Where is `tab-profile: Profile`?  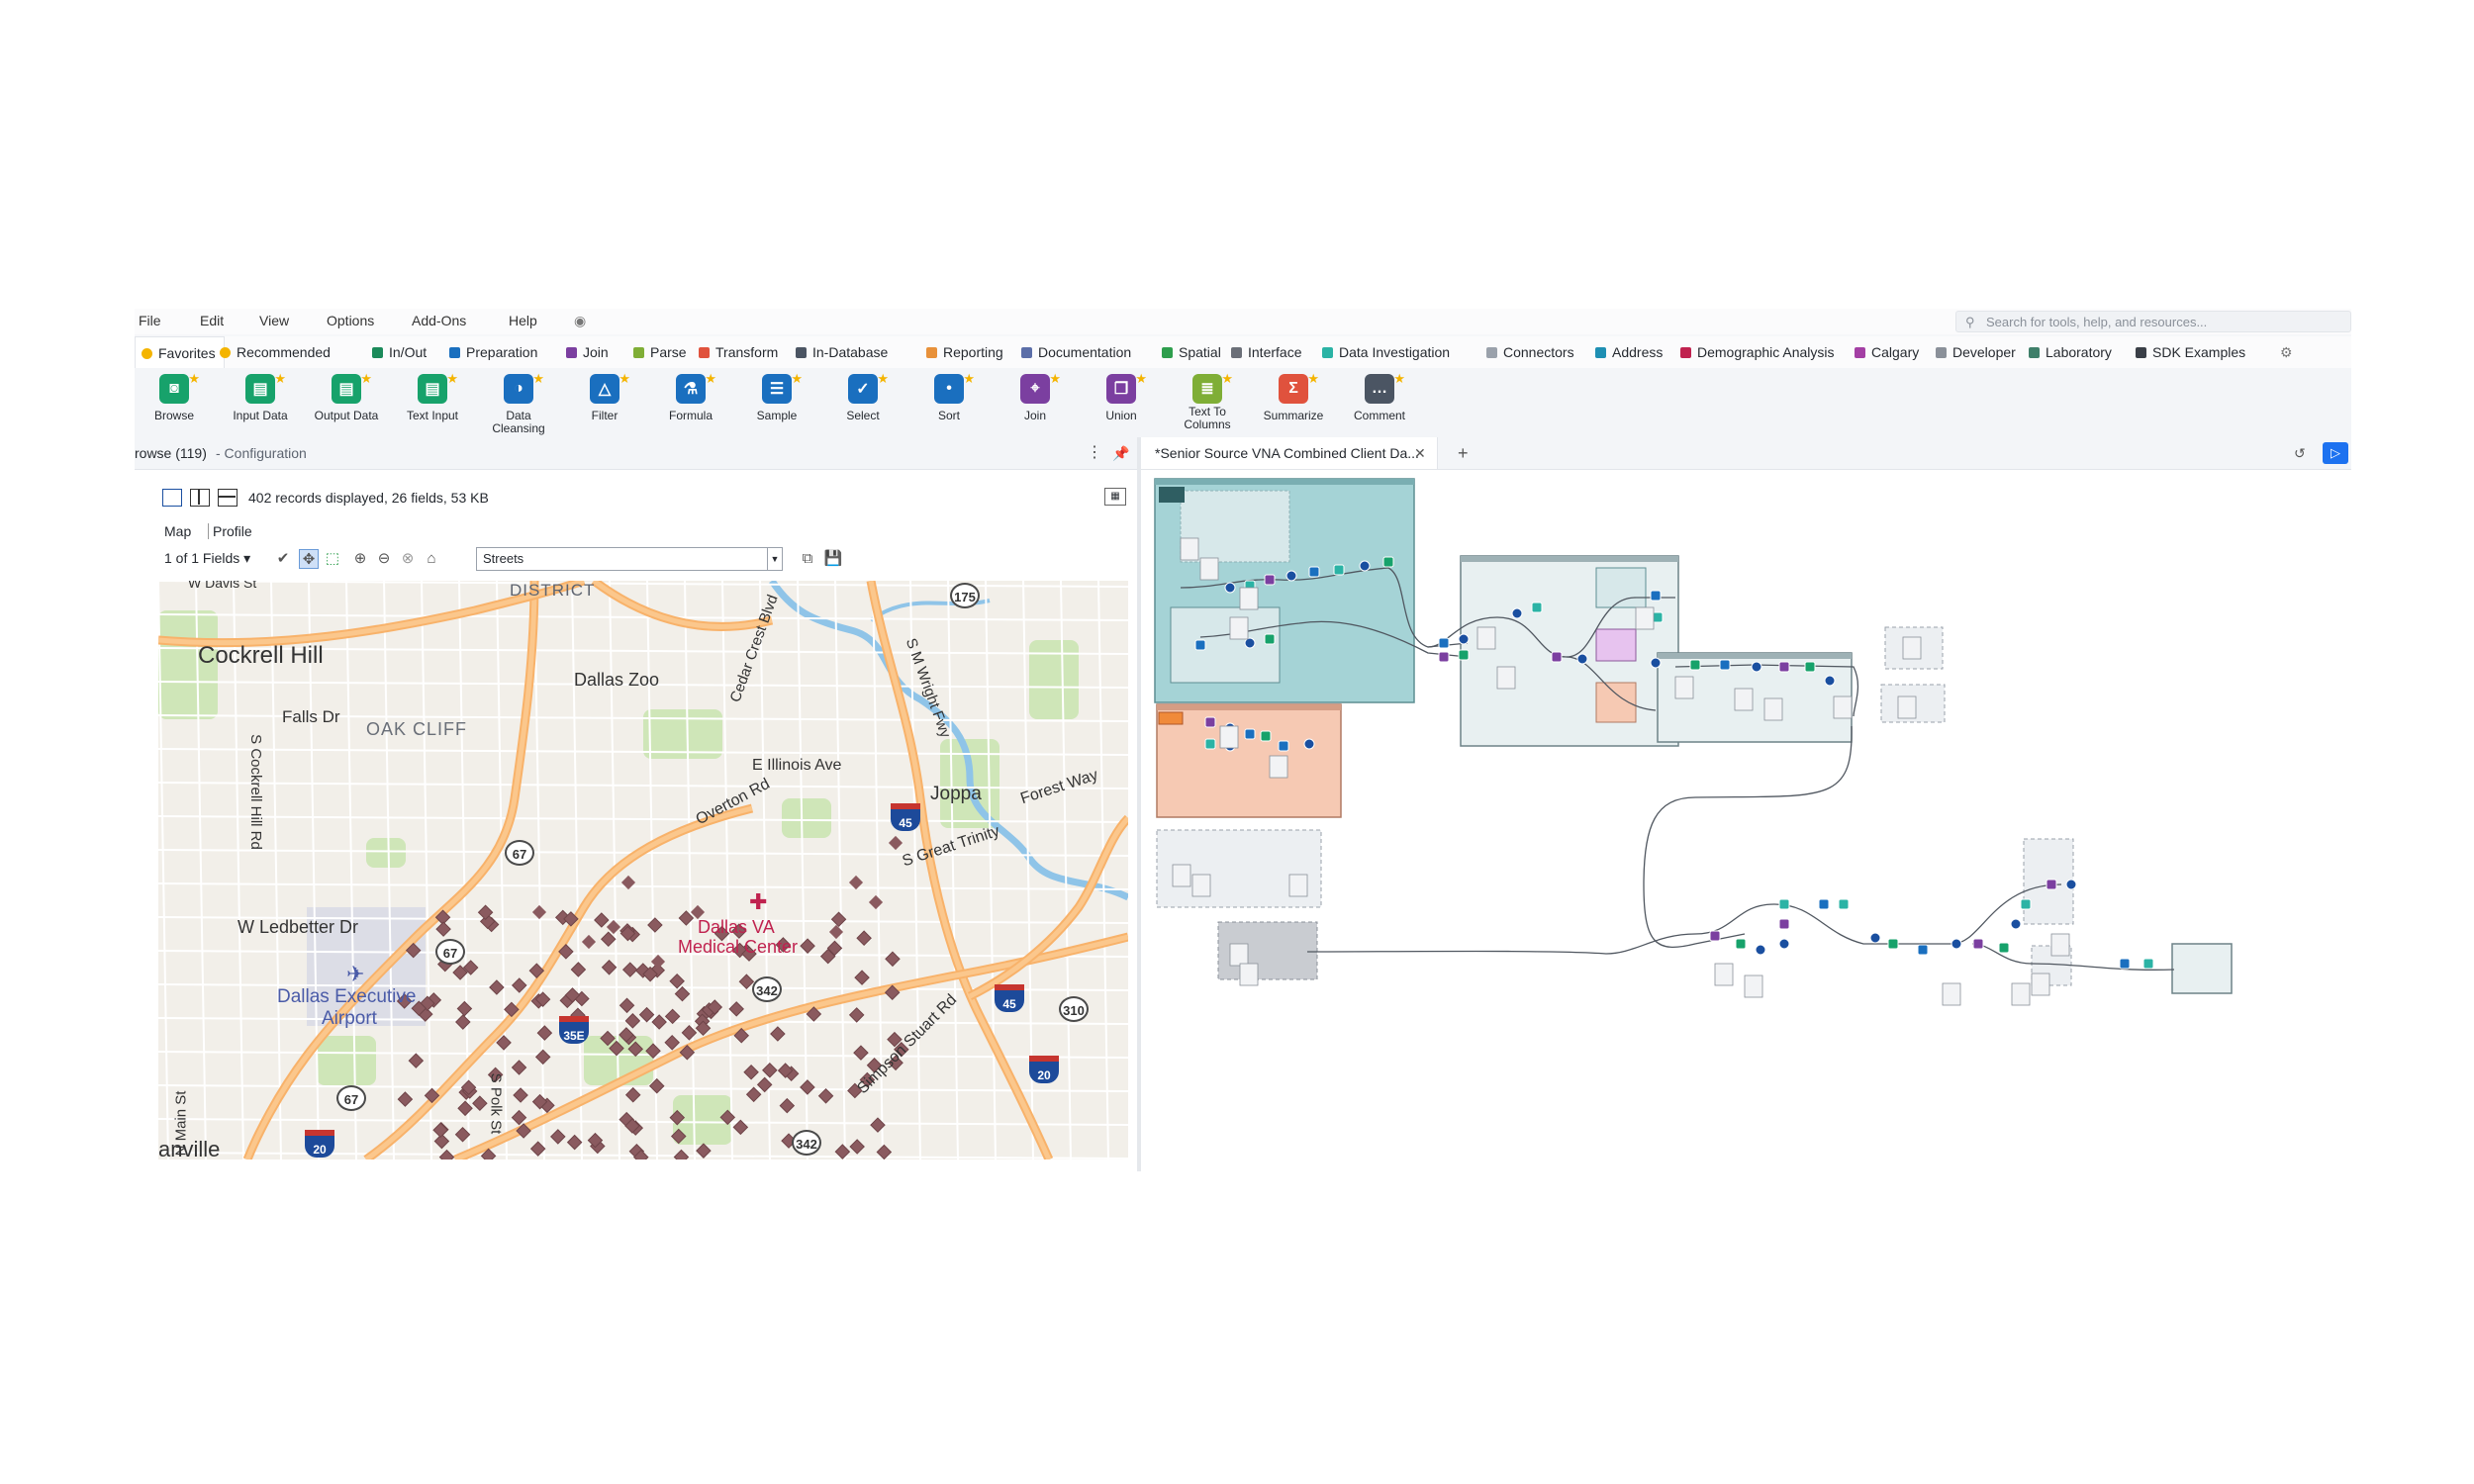 tab-profile: Profile is located at coordinates (232, 531).